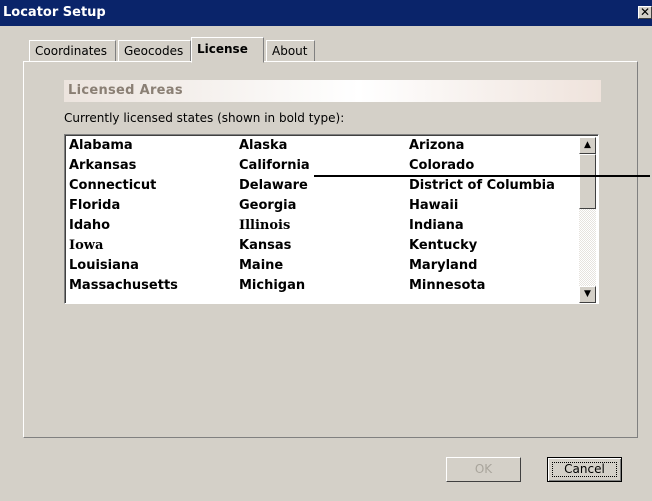 The width and height of the screenshot is (652, 501). What do you see at coordinates (587, 220) in the screenshot?
I see `vertical-scrollbar: ▲ ▼` at bounding box center [587, 220].